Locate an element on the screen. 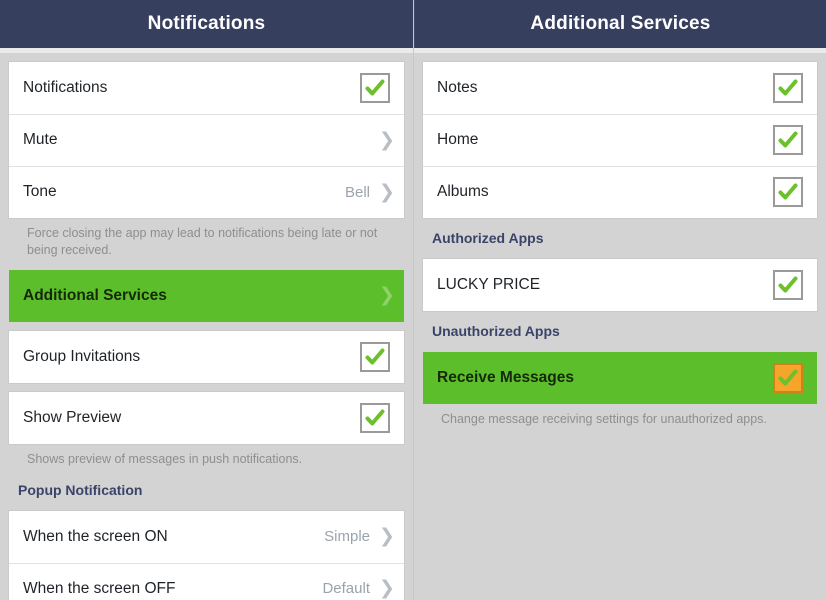 The image size is (826, 600). row-albums: Albums is located at coordinates (620, 192).